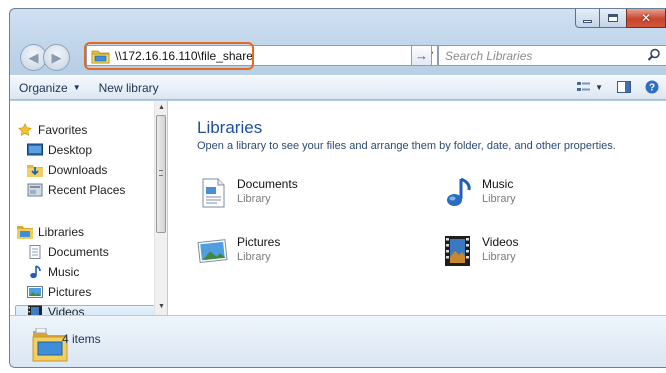 The width and height of the screenshot is (666, 373). Describe the element at coordinates (161, 107) in the screenshot. I see `scroll-up-icon: ▲` at that location.